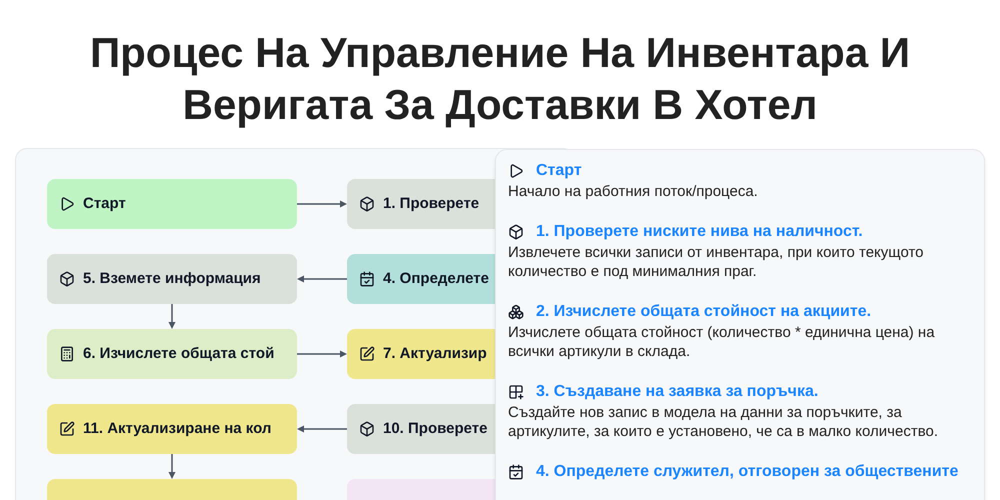 Image resolution: width=1000 pixels, height=500 pixels. What do you see at coordinates (722, 342) in the screenshot?
I see `step-description: Изчислете общата стойност (количество * единична цена) на всички артикули в склада.` at bounding box center [722, 342].